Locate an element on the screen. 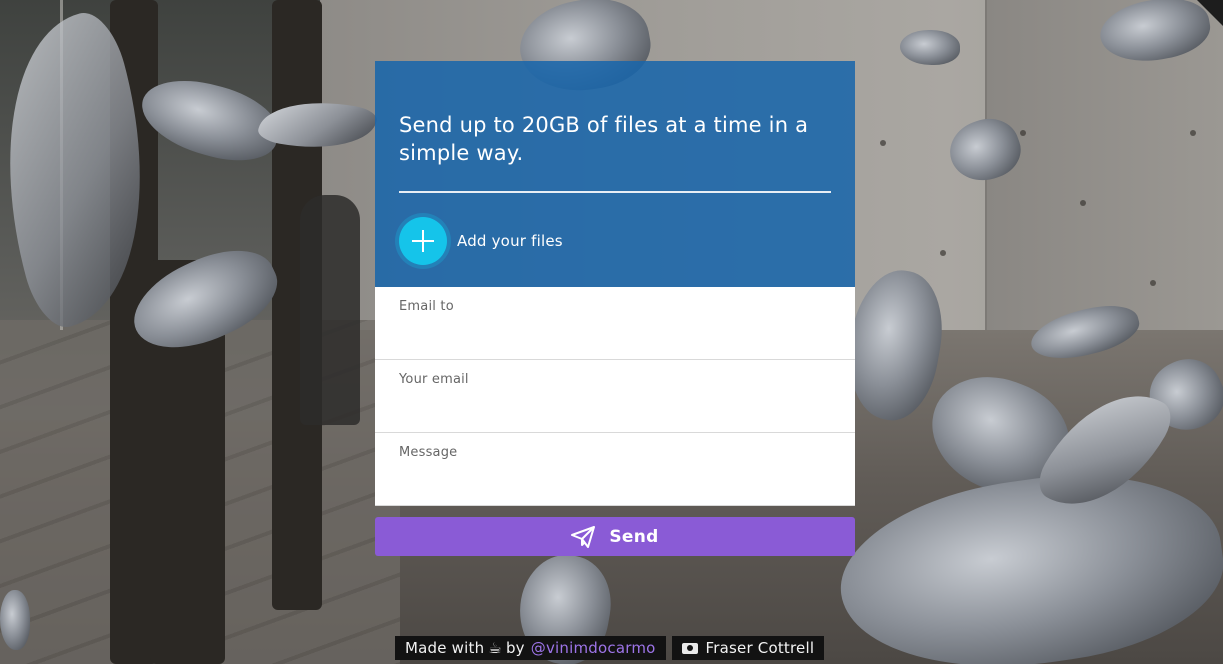 This screenshot has height=664, width=1223. photo-credit: Fraser Cottrell is located at coordinates (748, 648).